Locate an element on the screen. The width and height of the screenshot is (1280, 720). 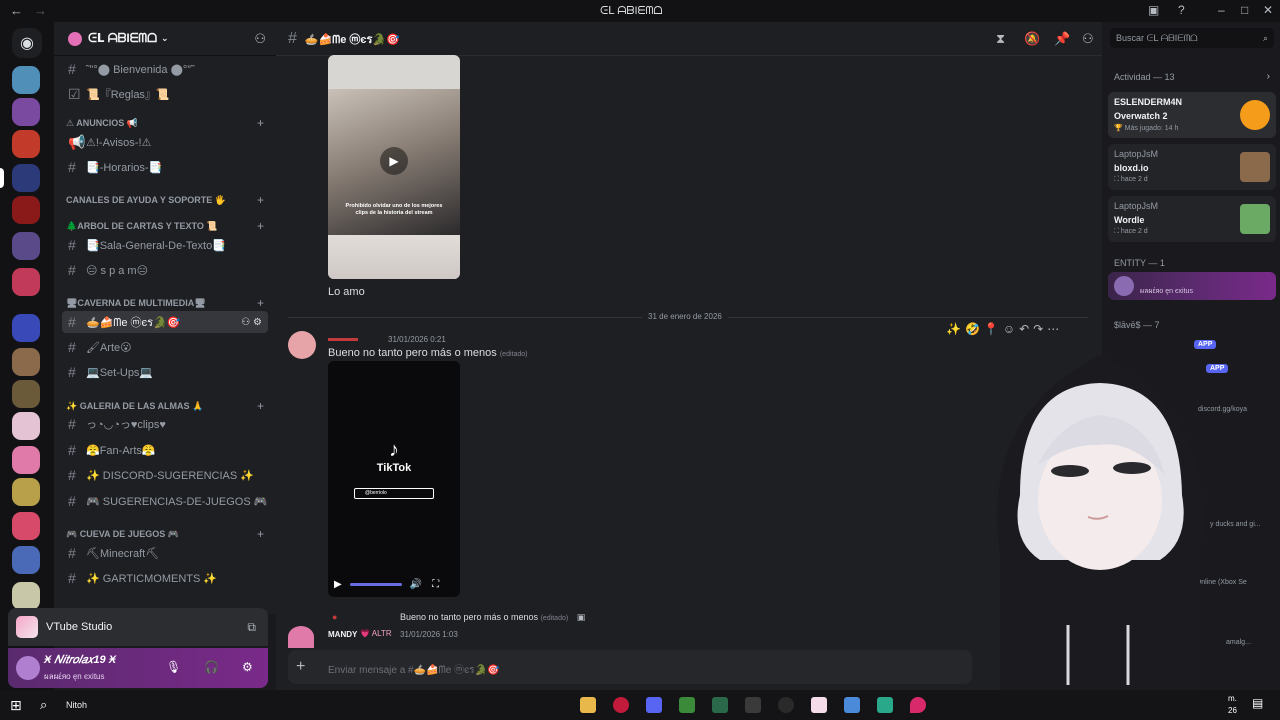
message-author: ▬▬▬ is located at coordinates (343, 338).